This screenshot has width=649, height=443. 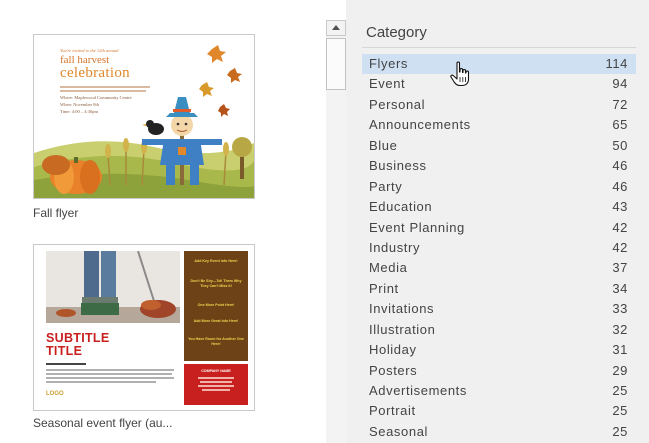 I want to click on harvest-illustration, so click(x=144, y=121).